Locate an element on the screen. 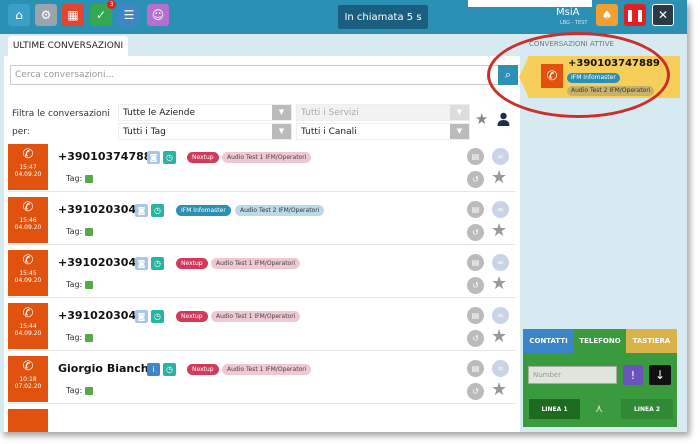 The image size is (700, 444). call-time-badge is located at coordinates (28, 420).